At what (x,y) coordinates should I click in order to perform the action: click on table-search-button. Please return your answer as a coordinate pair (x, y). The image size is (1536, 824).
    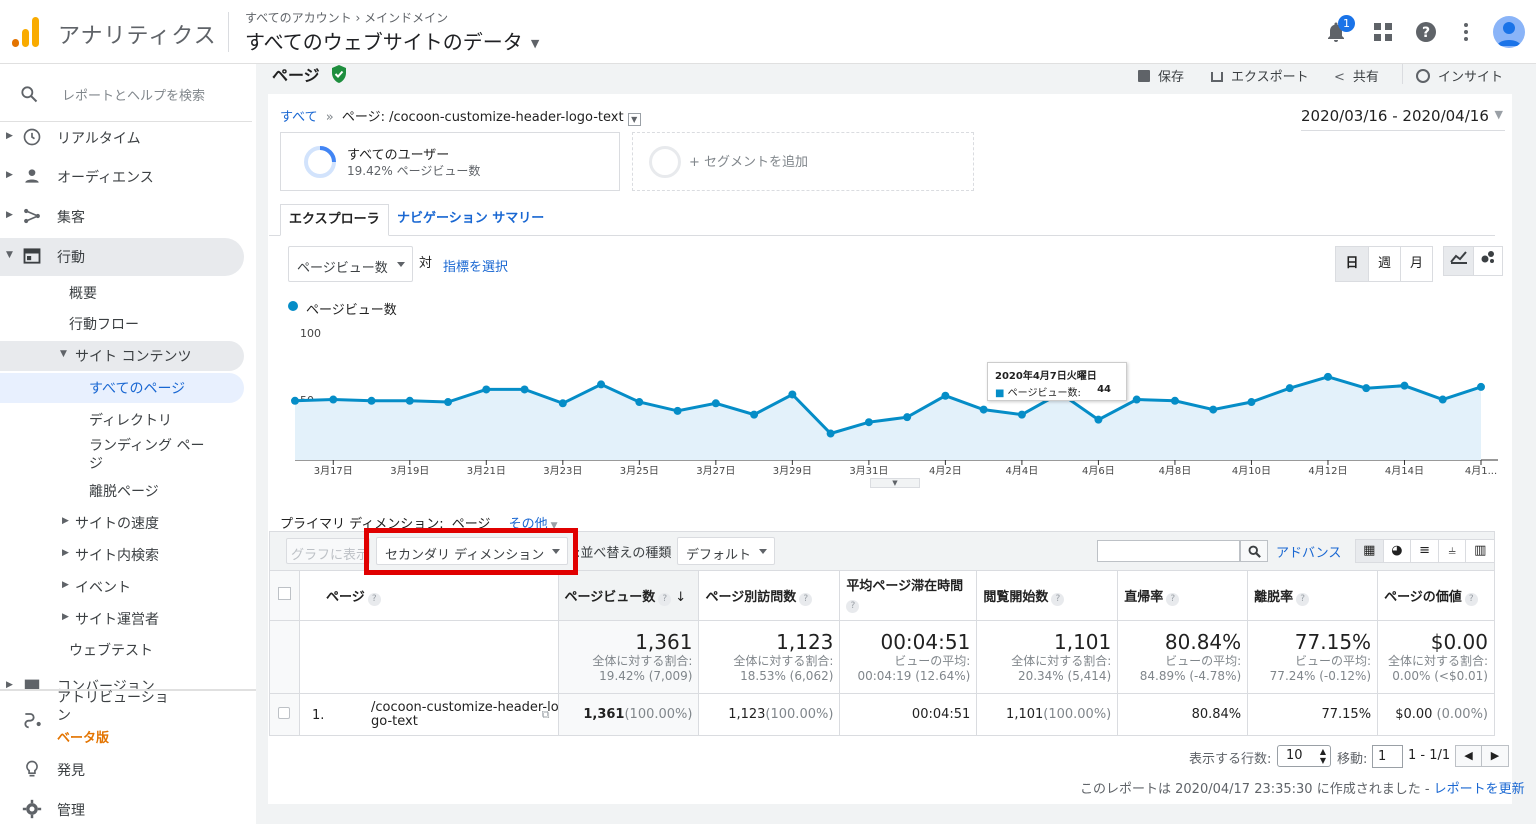
    Looking at the image, I should click on (1254, 551).